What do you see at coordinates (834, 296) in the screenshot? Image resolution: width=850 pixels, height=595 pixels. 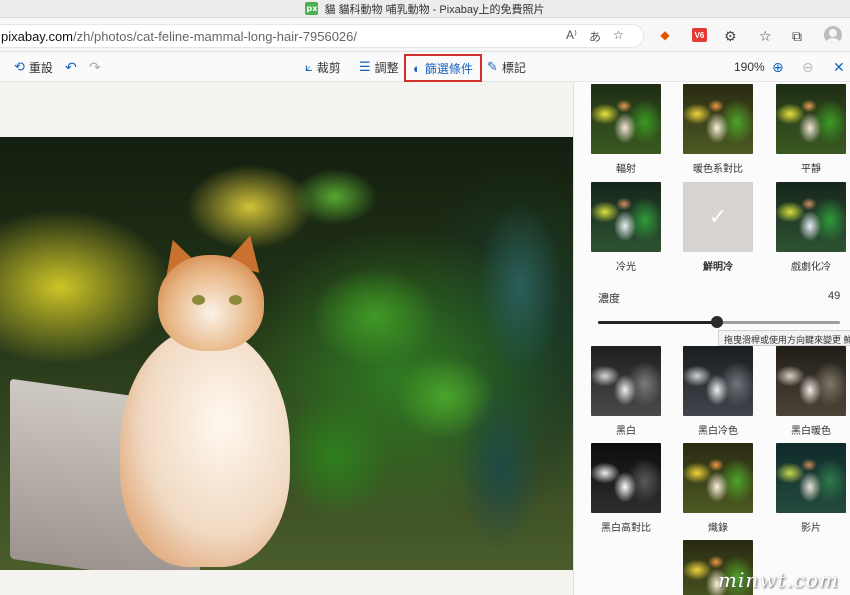 I see `intensity-value: 49` at bounding box center [834, 296].